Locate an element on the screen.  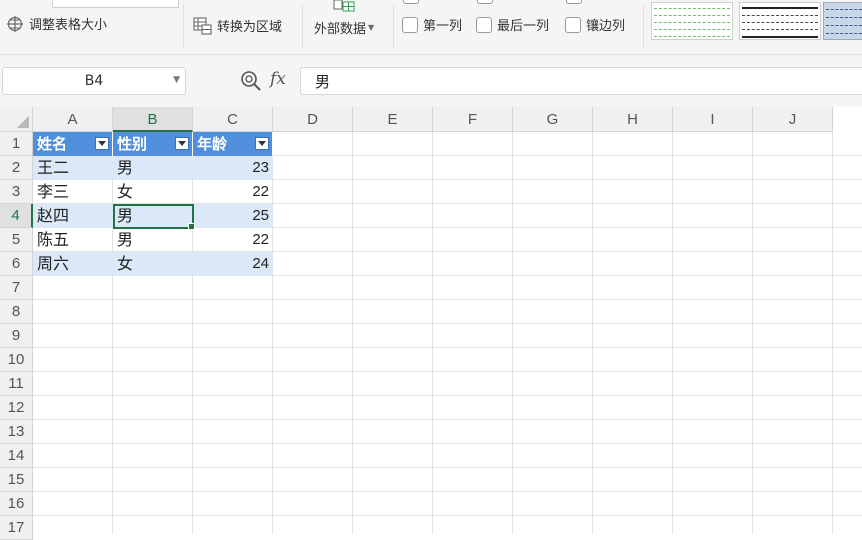
formula-bar: B4 ▼ fx 男 is located at coordinates (431, 81).